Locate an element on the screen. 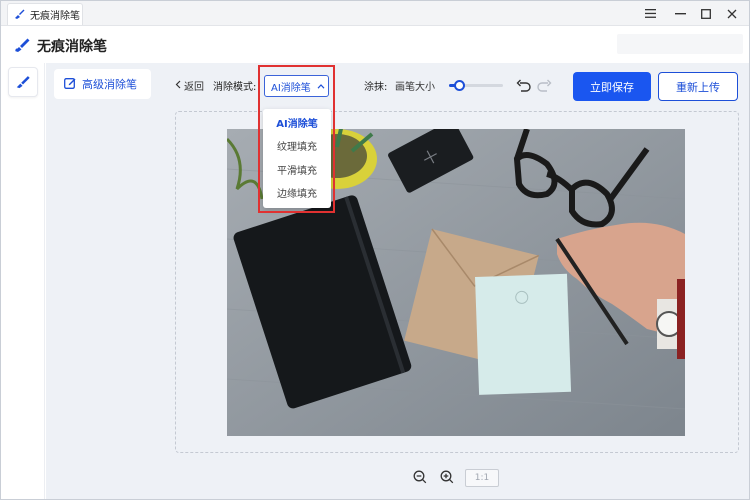 The image size is (750, 500). paint-label: 涂抹: is located at coordinates (376, 87).